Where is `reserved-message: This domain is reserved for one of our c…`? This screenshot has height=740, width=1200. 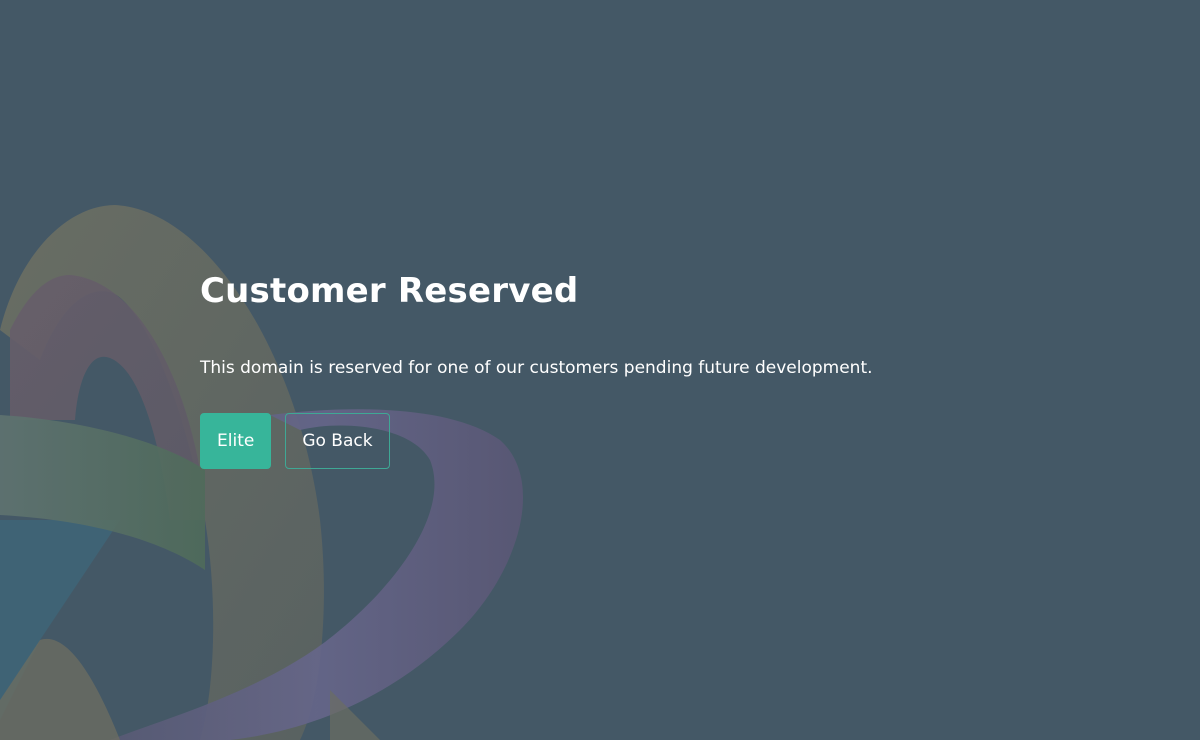 reserved-message: This domain is reserved for one of our c… is located at coordinates (536, 368).